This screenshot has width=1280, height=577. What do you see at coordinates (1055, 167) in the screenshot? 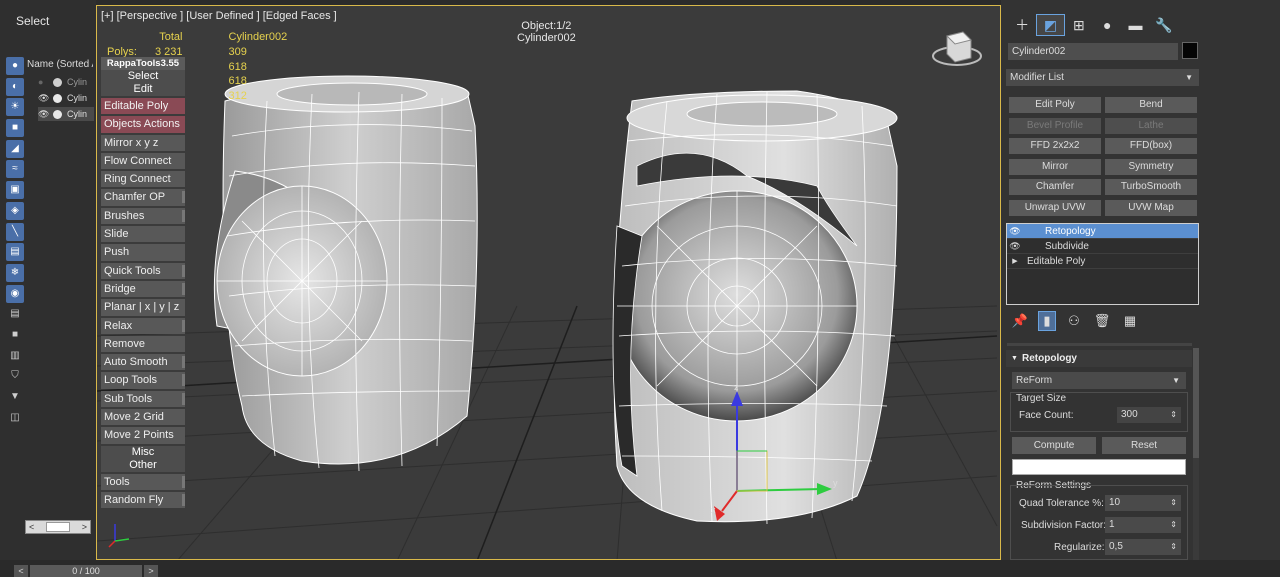
I see `mirror-modifier-button: Mirror` at bounding box center [1055, 167].